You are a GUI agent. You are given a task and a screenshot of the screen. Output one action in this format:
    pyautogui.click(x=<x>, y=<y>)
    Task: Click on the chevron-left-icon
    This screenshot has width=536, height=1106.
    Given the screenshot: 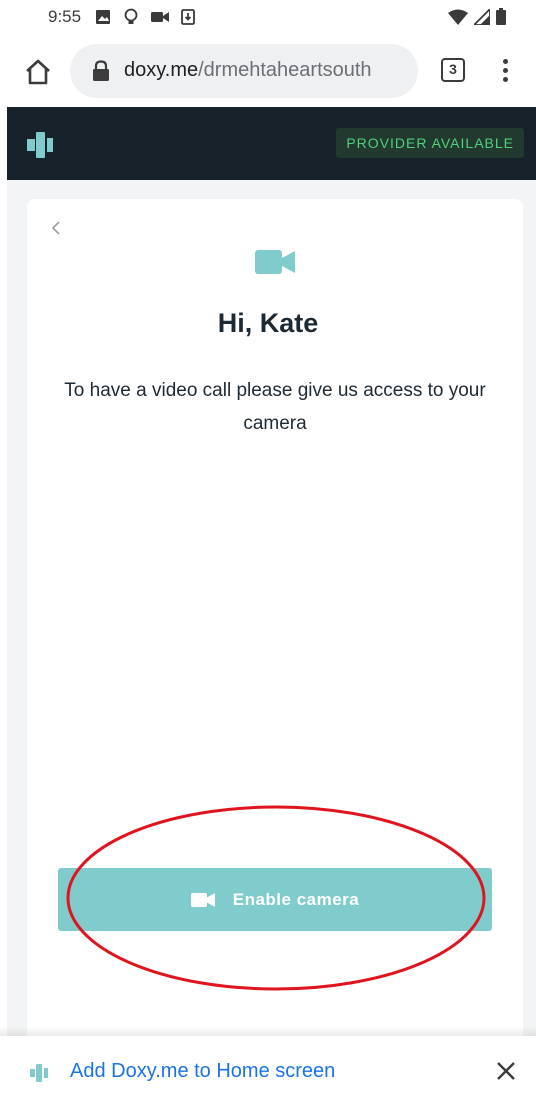 What is the action you would take?
    pyautogui.click(x=55, y=228)
    